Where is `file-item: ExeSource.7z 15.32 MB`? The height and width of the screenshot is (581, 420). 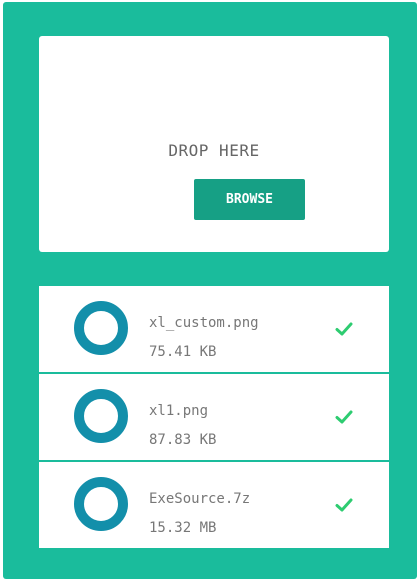
file-item: ExeSource.7z 15.32 MB is located at coordinates (214, 505).